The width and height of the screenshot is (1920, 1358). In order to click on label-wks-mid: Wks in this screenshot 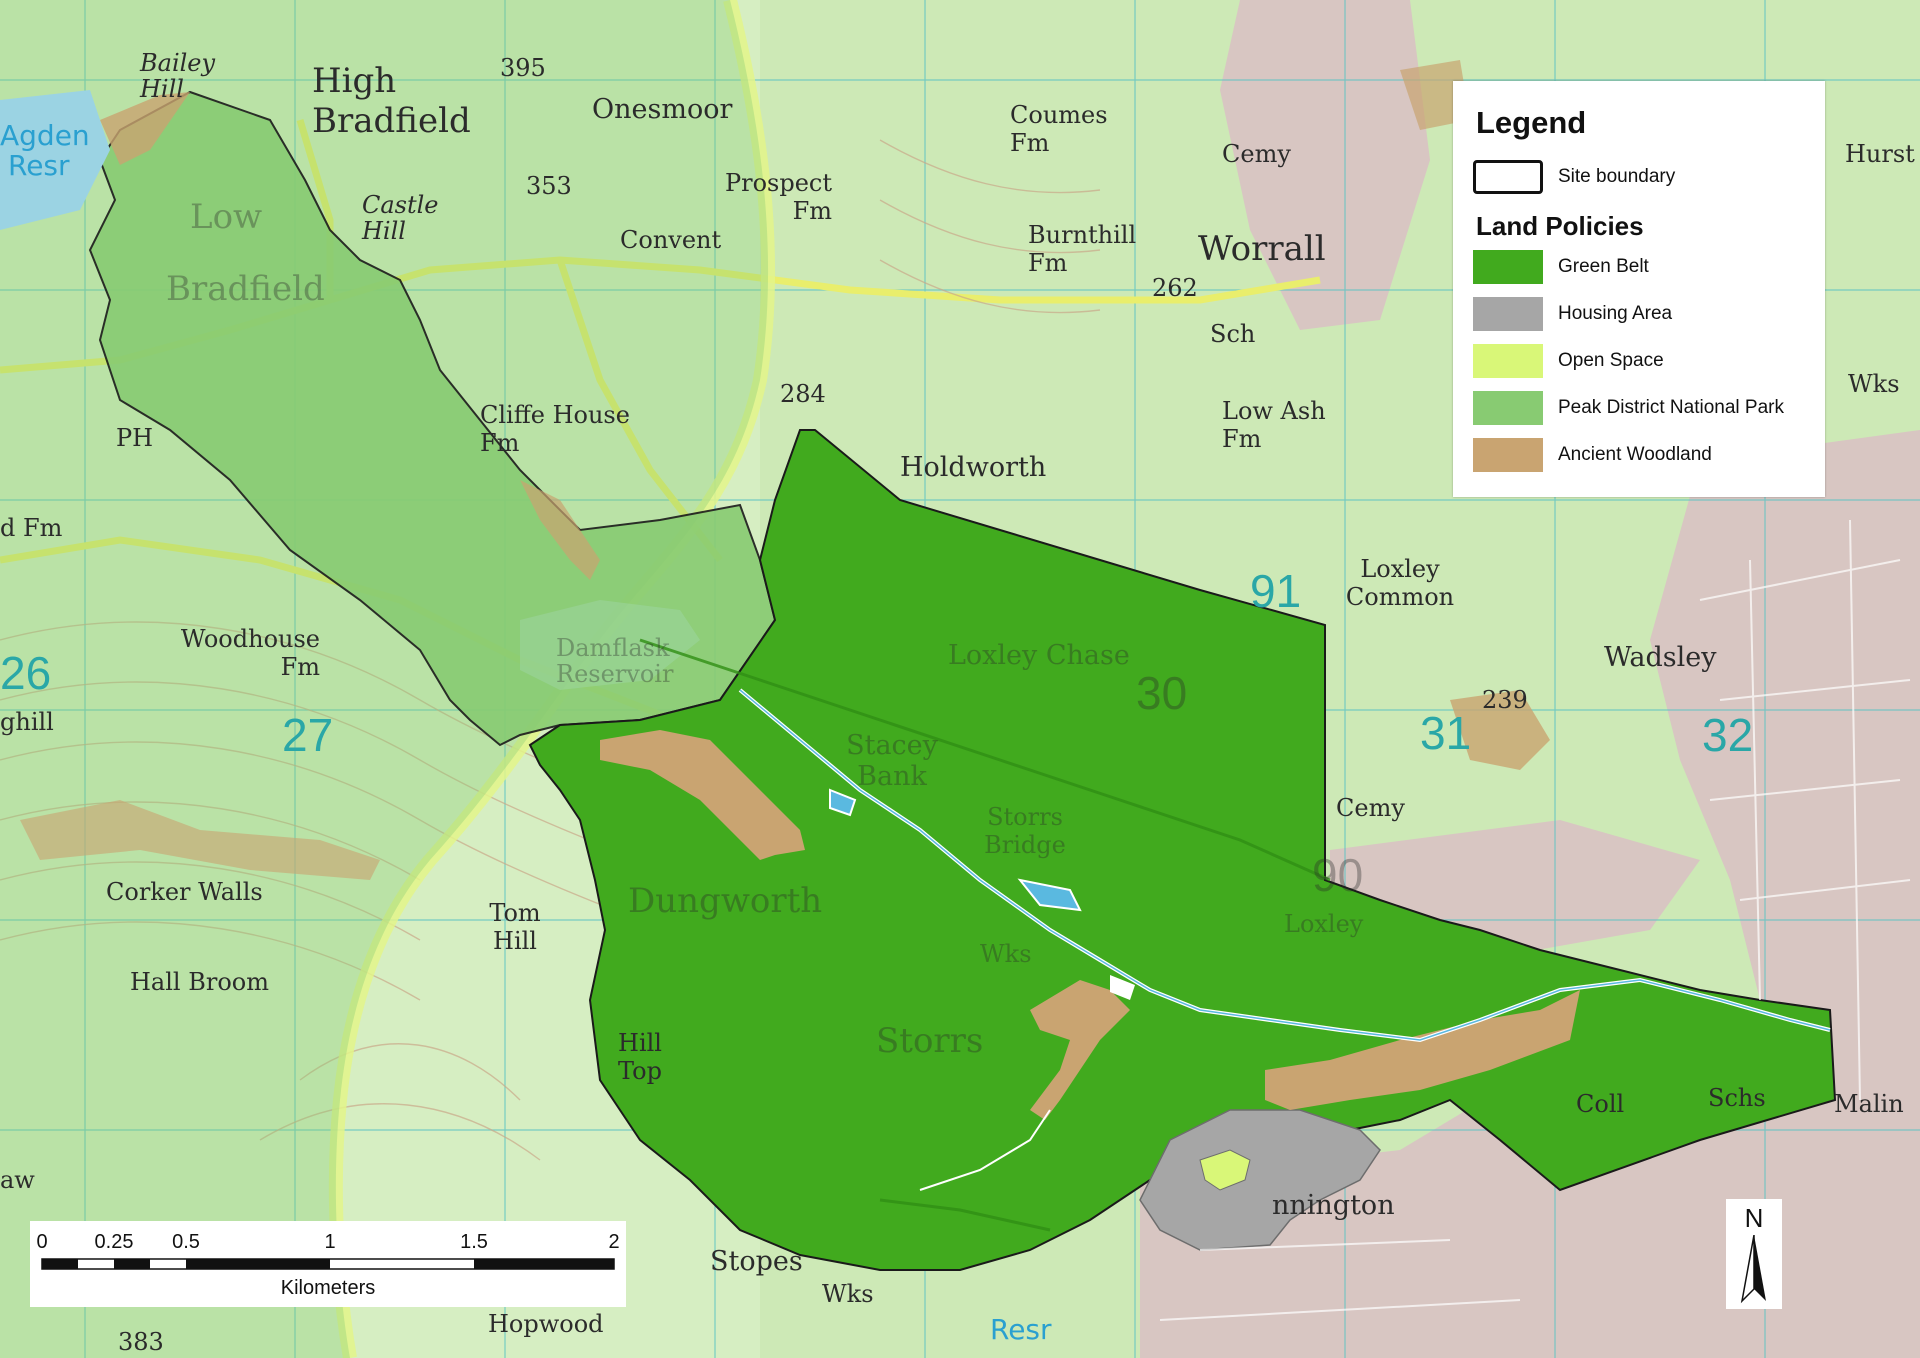, I will do `click(1006, 954)`.